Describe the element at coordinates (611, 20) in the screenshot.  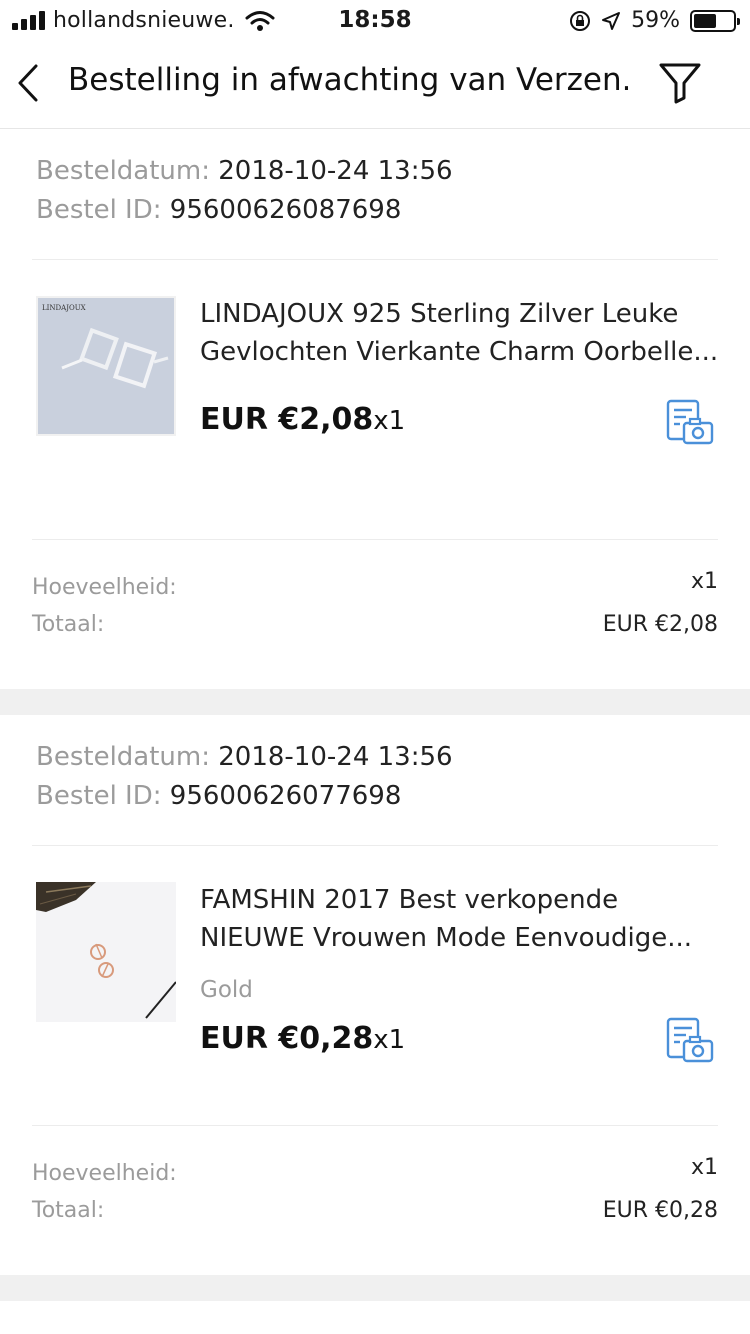
I see `location-arrow-icon` at that location.